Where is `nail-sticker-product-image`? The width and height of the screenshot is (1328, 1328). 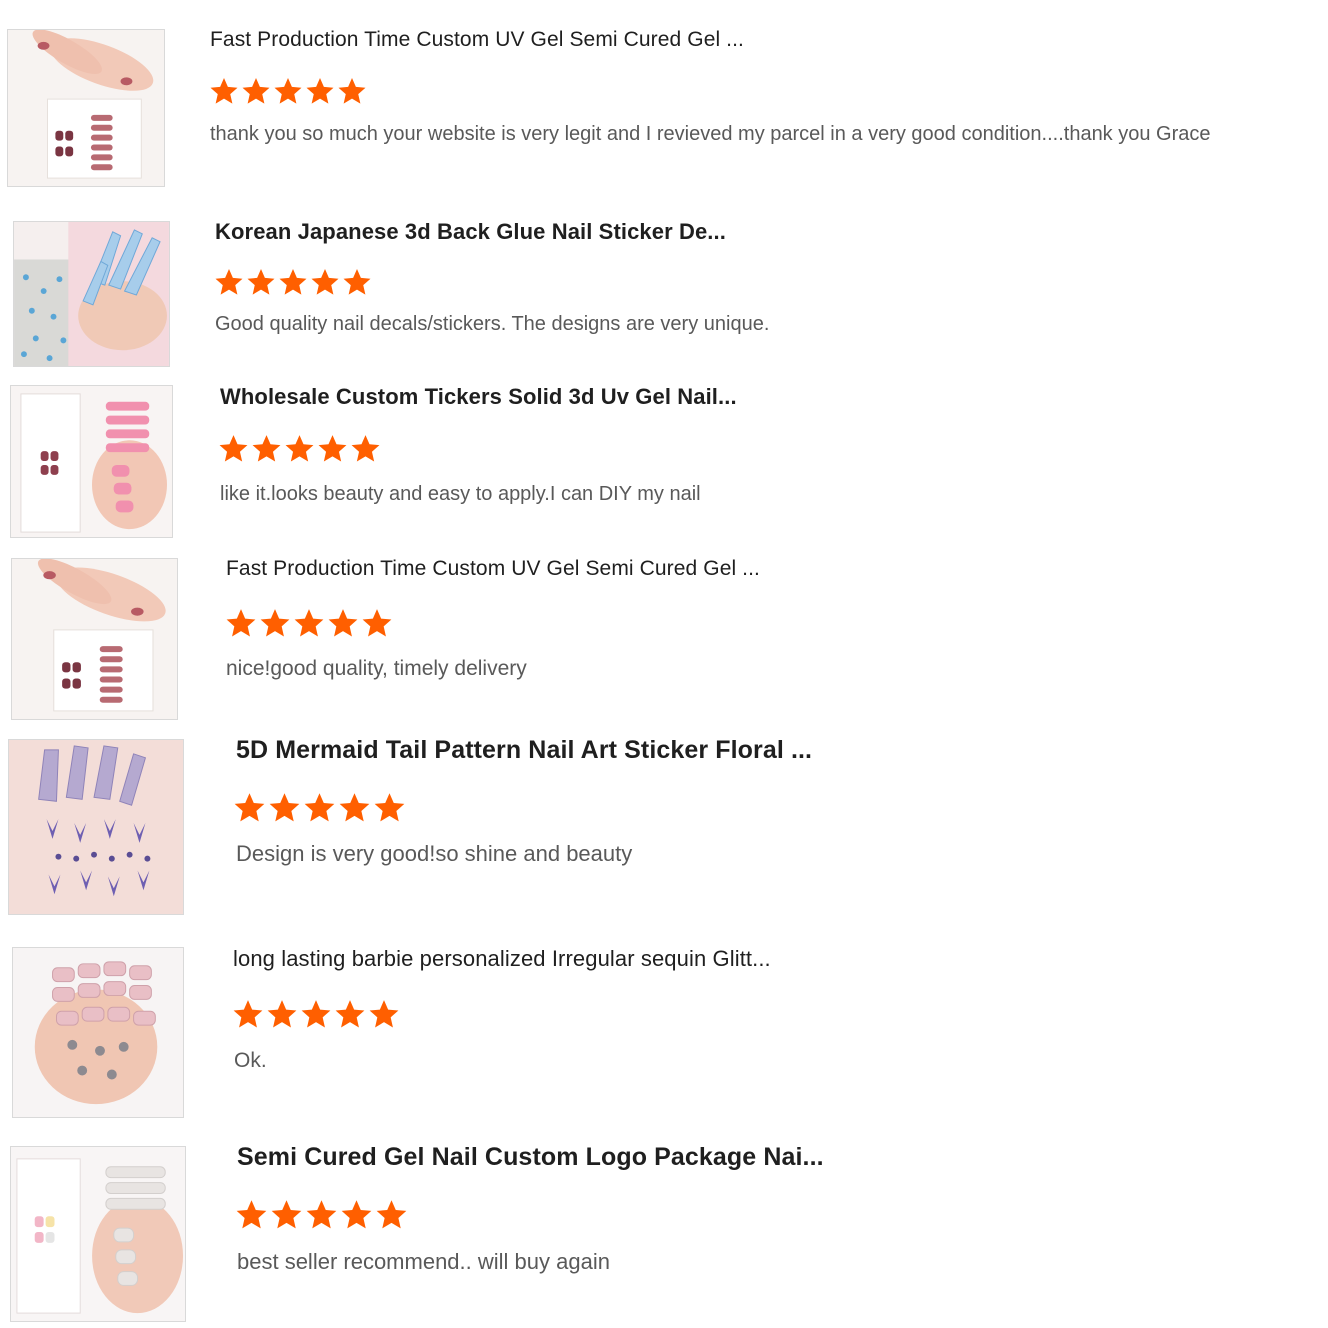
nail-sticker-product-image is located at coordinates (91, 294).